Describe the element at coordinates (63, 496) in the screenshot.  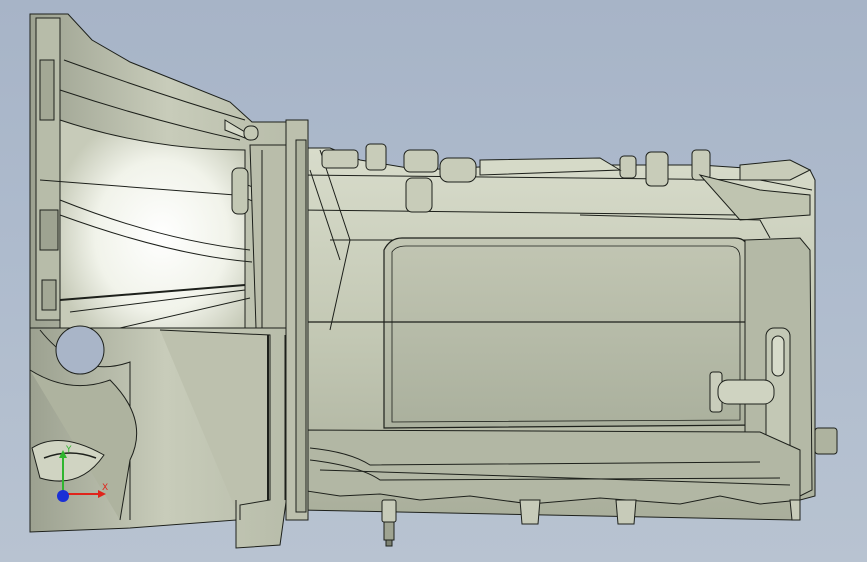
I see `z-axis-marker` at that location.